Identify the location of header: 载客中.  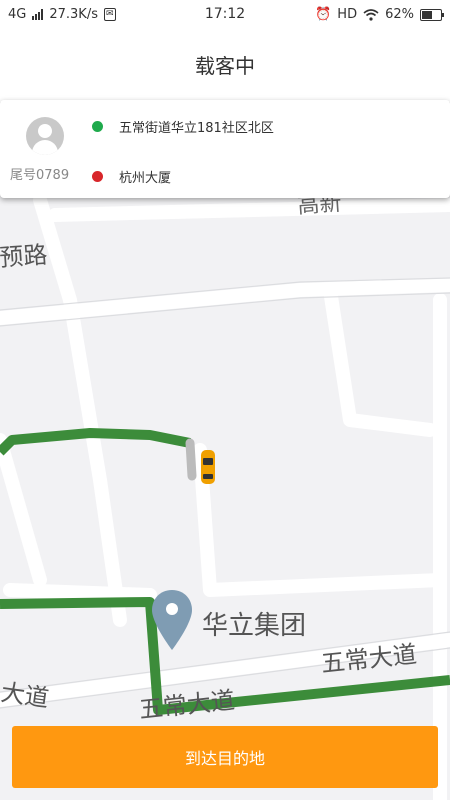
(225, 66).